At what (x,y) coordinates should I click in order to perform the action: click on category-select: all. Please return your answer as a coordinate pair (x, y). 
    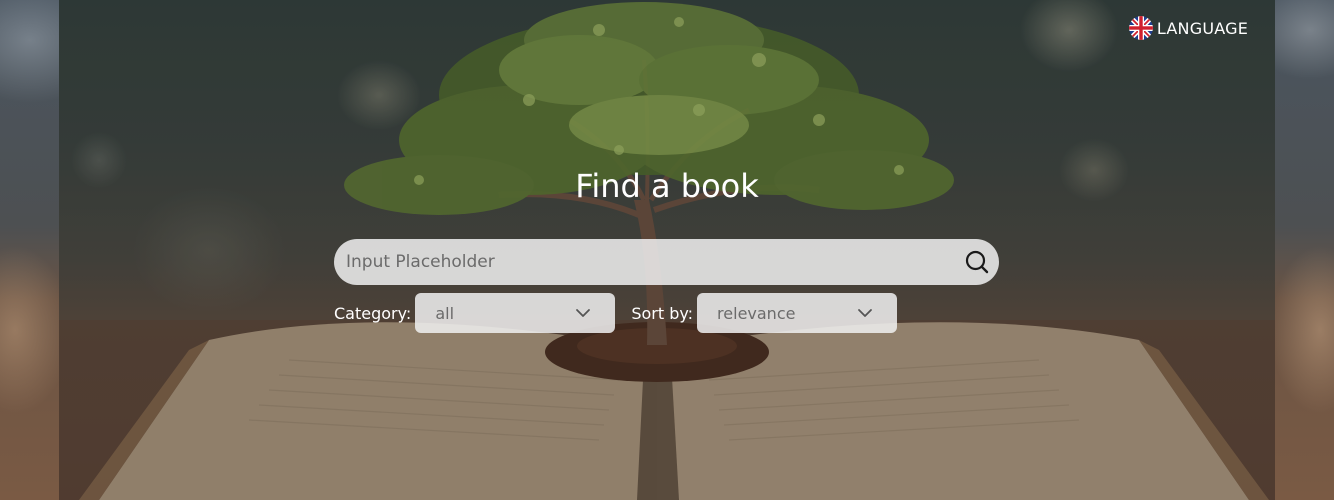
    Looking at the image, I should click on (515, 313).